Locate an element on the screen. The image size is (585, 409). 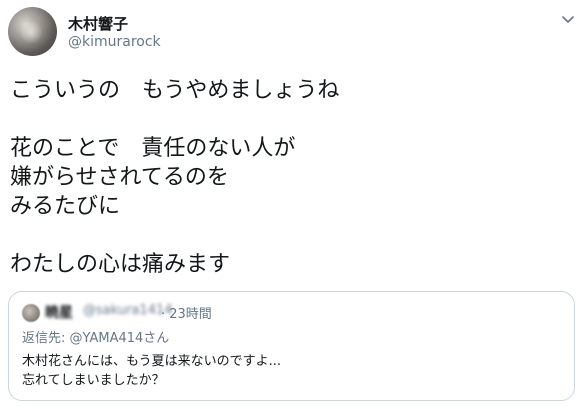
reply-label: 返信先: is located at coordinates (44, 338).